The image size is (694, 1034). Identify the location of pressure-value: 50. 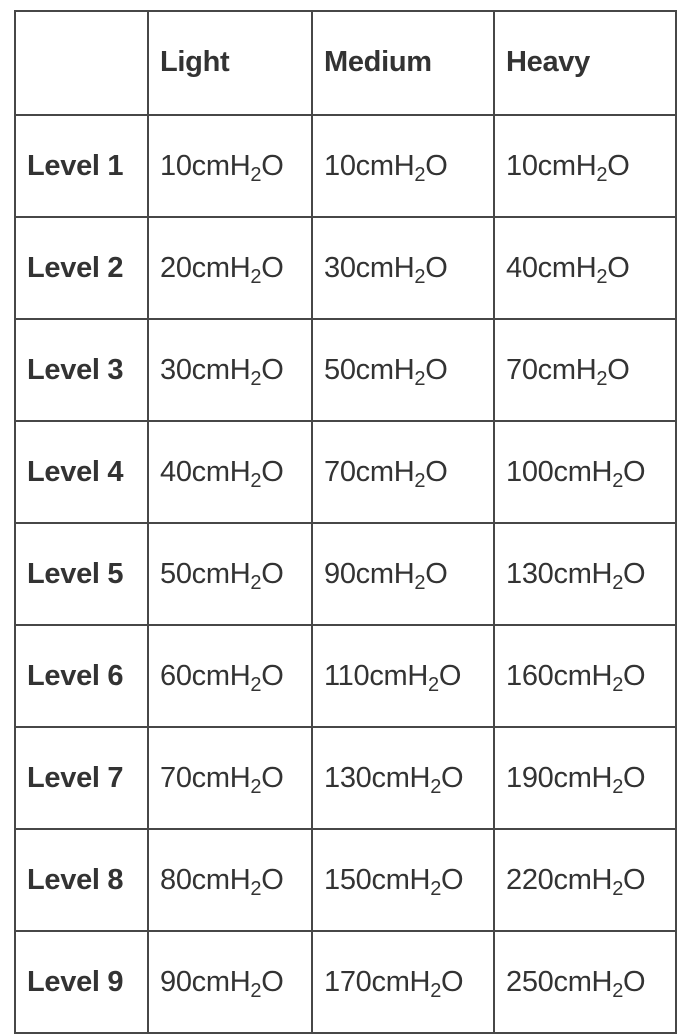
(340, 369).